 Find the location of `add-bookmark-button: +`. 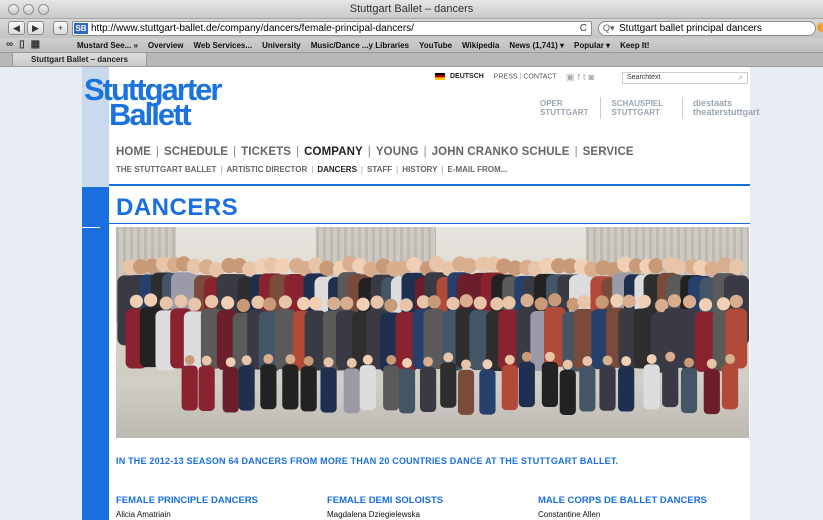

add-bookmark-button: + is located at coordinates (60, 28).